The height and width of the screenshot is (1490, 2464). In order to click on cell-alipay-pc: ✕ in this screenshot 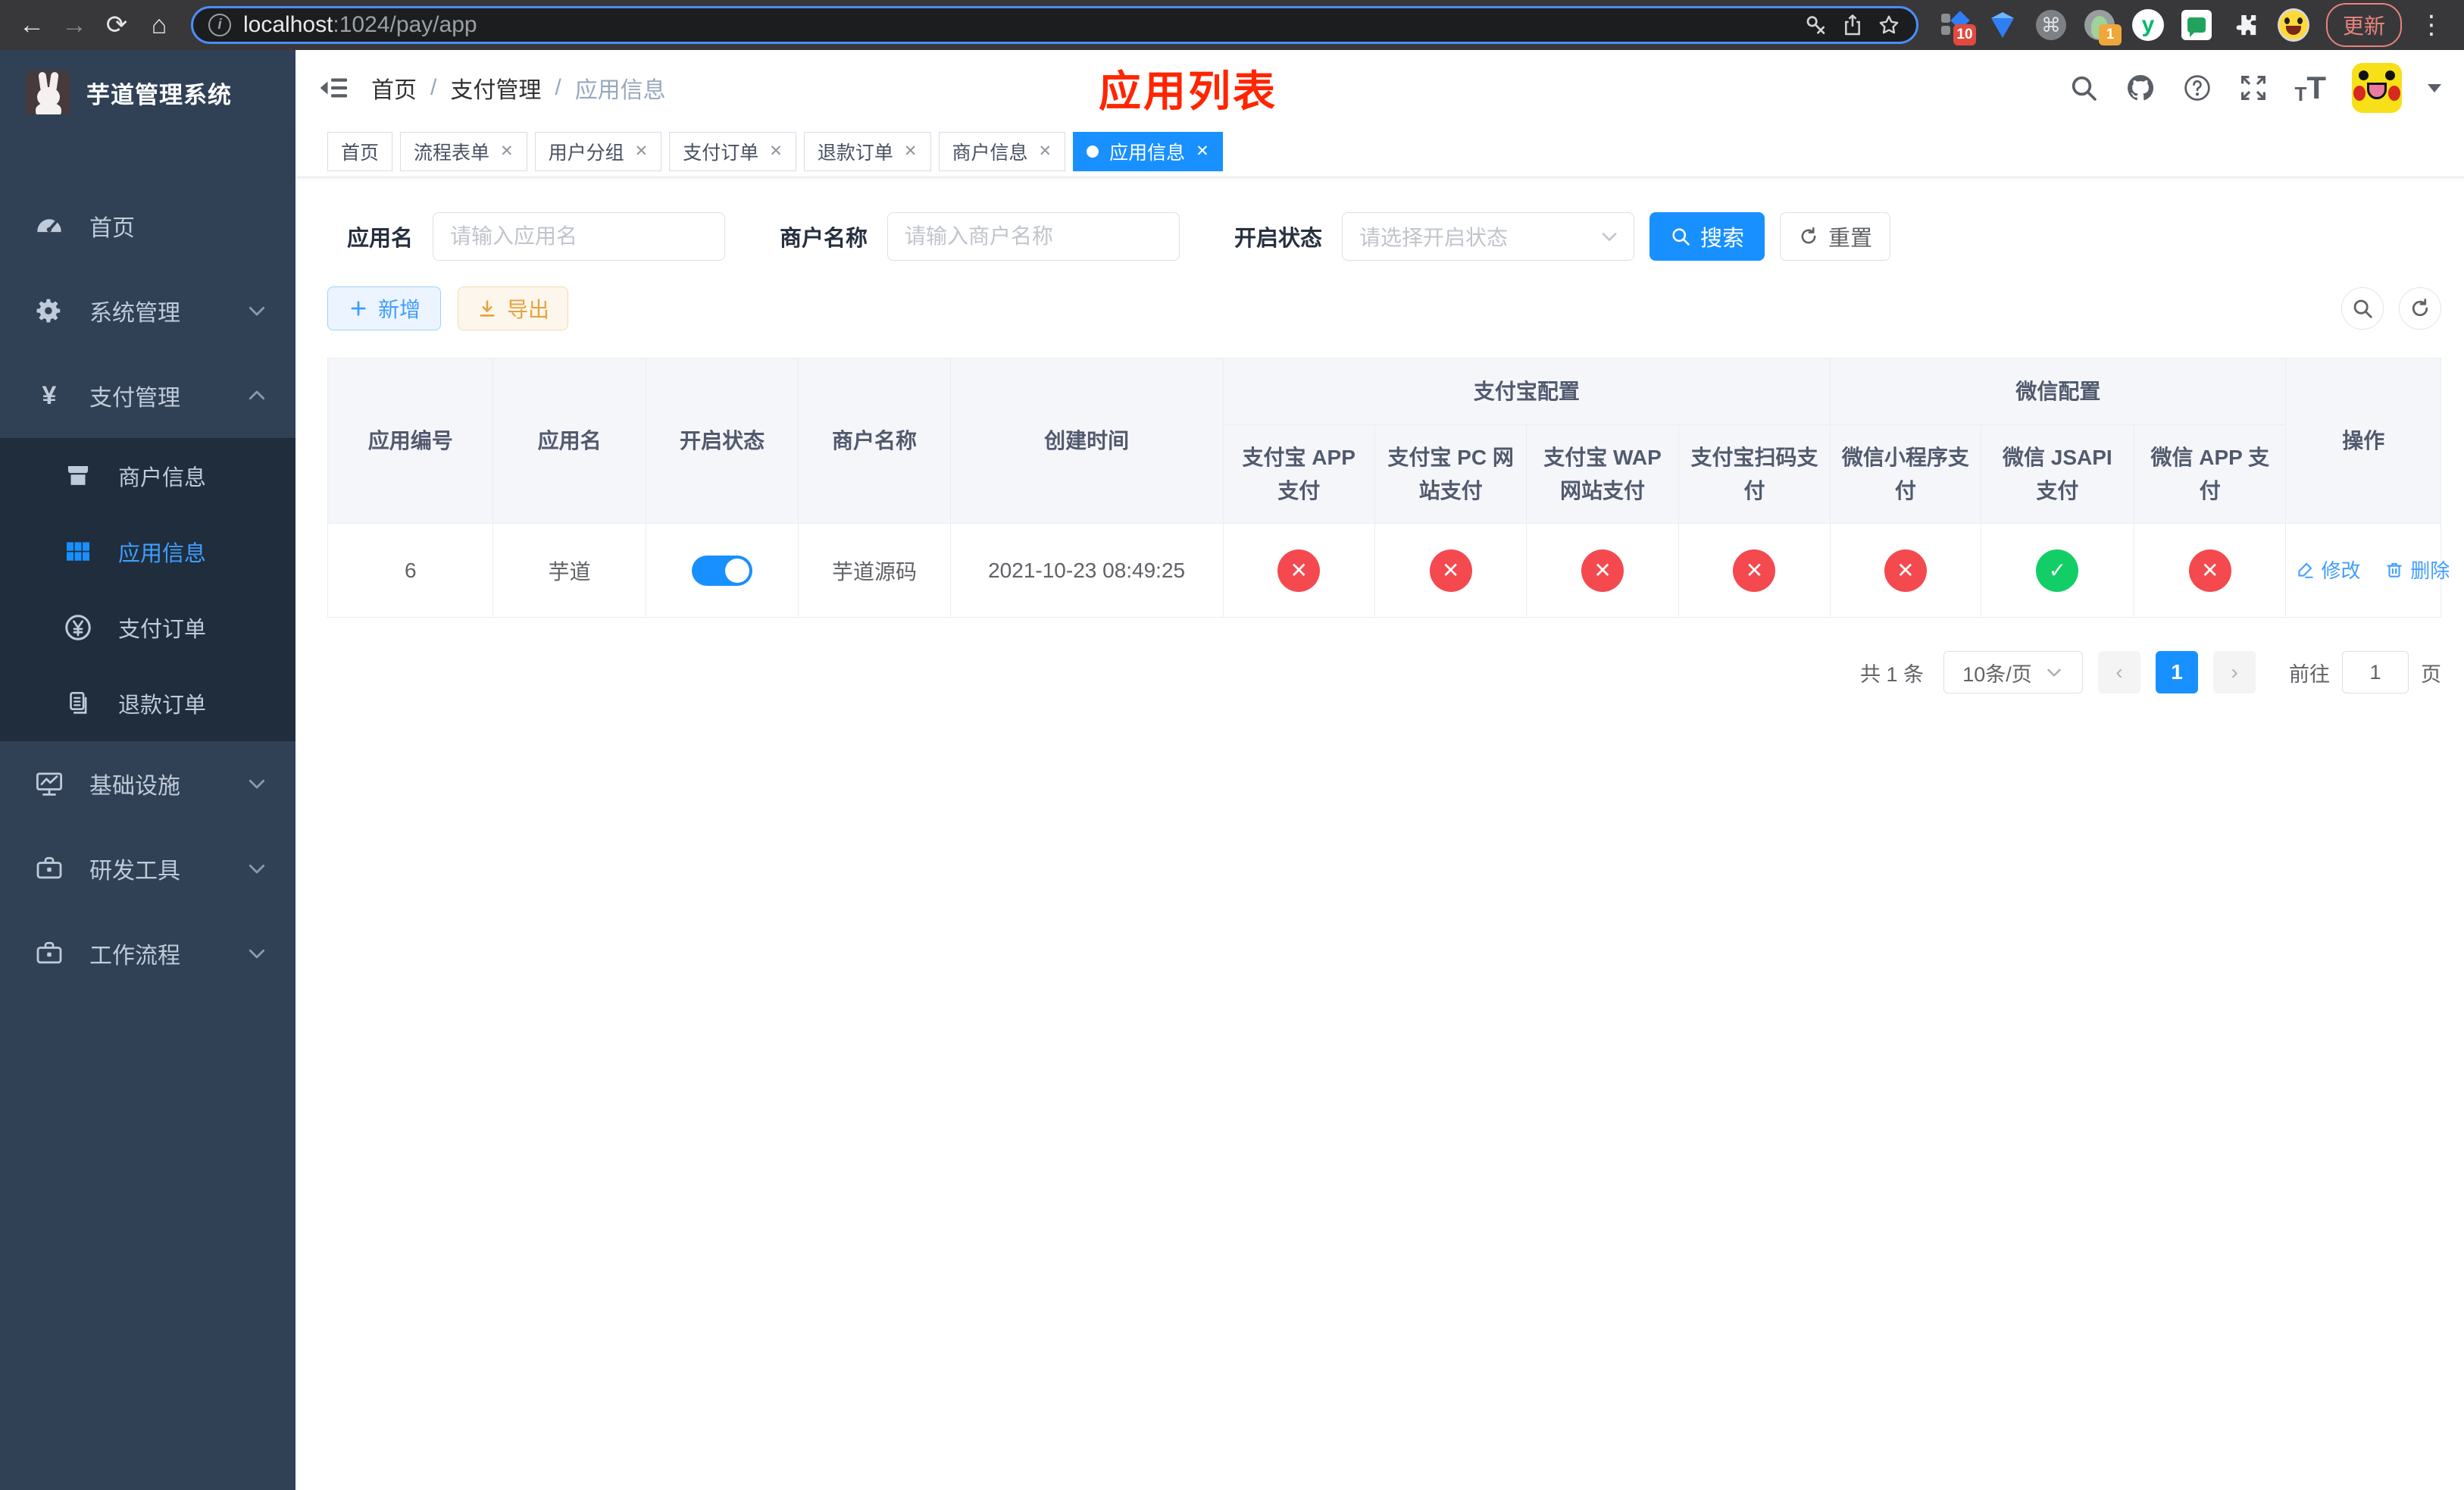, I will do `click(1450, 571)`.